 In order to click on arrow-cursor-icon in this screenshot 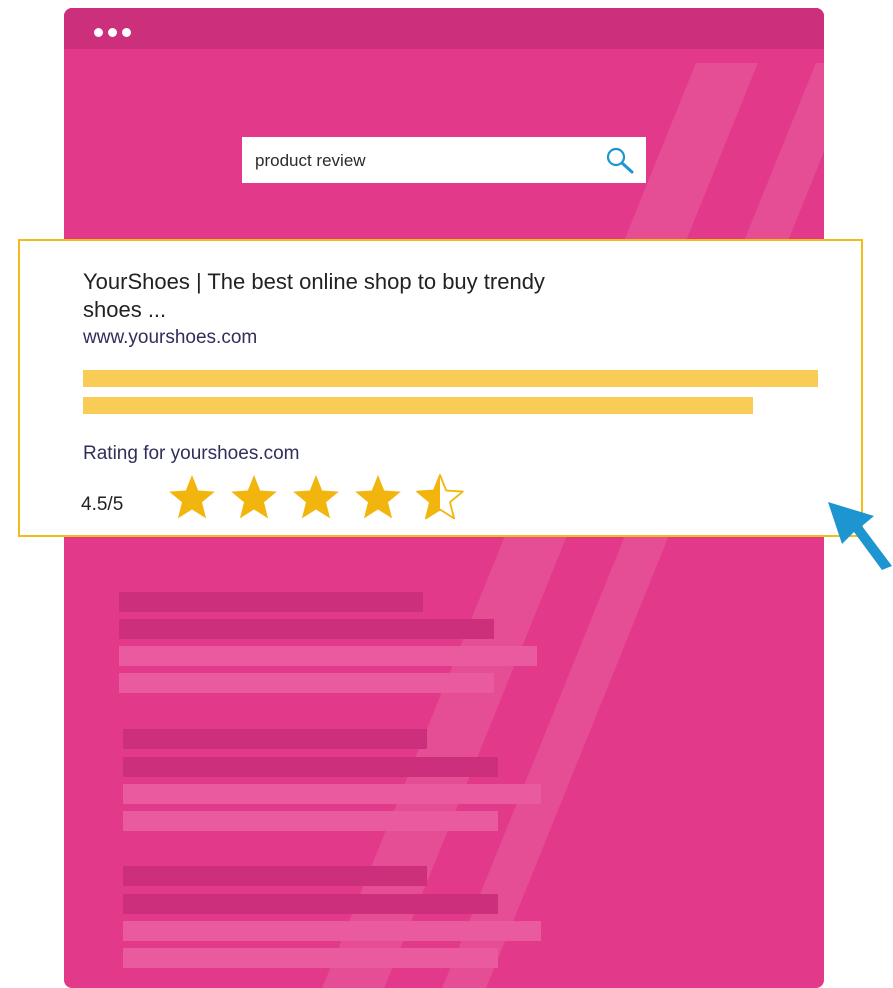, I will do `click(860, 536)`.